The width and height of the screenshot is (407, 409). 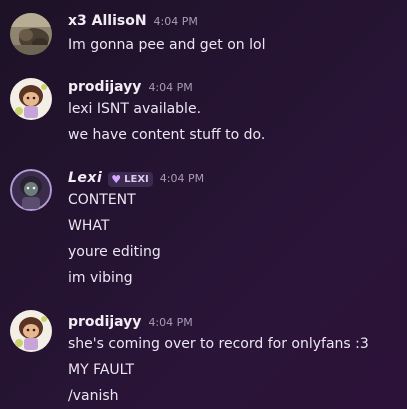 I want to click on message-text: im vibing, so click(x=100, y=278).